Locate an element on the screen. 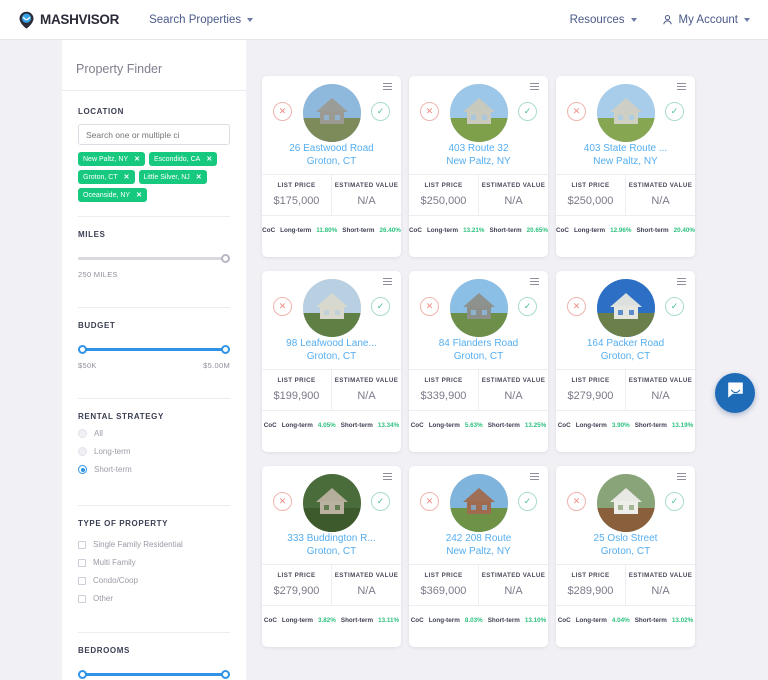 The image size is (768, 680). nav-search-properties: Search Properties is located at coordinates (201, 20).